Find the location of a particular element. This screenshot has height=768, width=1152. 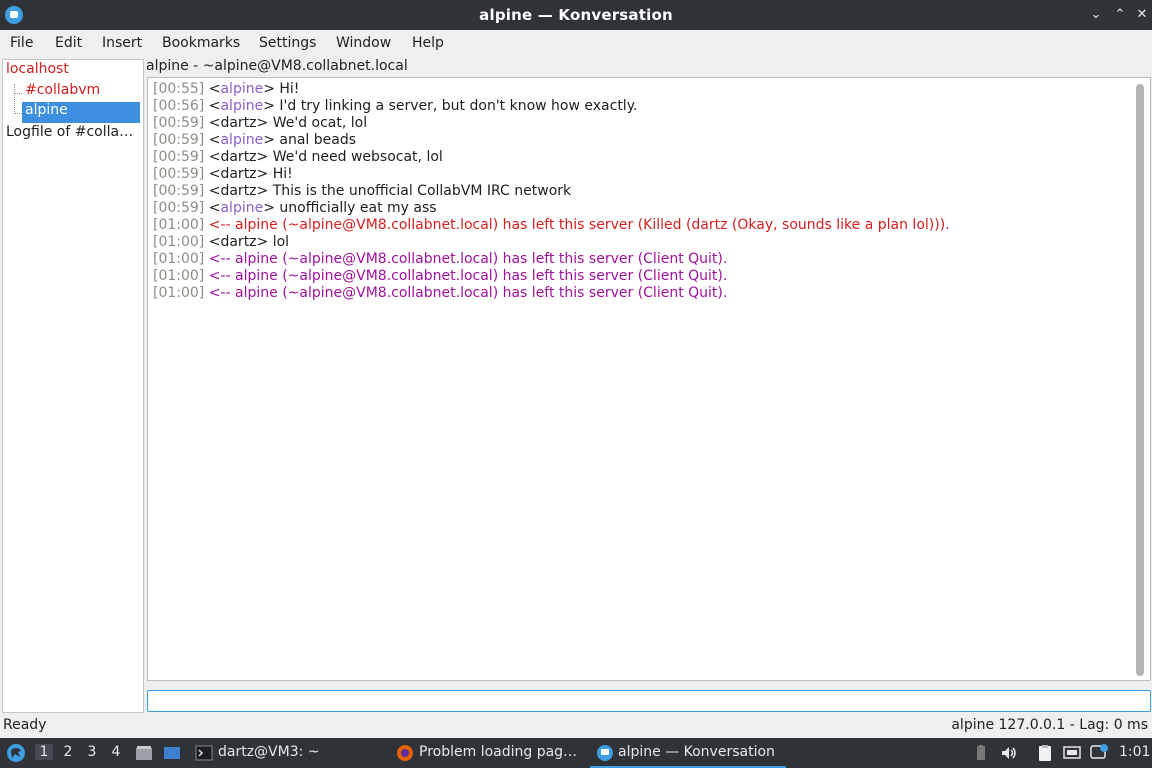

tree-item-alpine: alpine is located at coordinates (81, 112).